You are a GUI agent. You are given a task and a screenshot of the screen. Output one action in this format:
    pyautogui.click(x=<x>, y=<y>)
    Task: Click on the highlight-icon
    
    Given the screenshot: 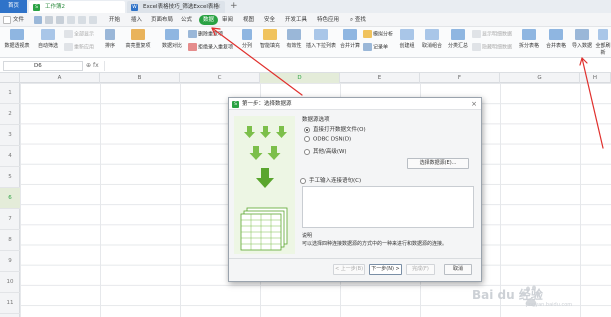 What is the action you would take?
    pyautogui.click(x=138, y=34)
    